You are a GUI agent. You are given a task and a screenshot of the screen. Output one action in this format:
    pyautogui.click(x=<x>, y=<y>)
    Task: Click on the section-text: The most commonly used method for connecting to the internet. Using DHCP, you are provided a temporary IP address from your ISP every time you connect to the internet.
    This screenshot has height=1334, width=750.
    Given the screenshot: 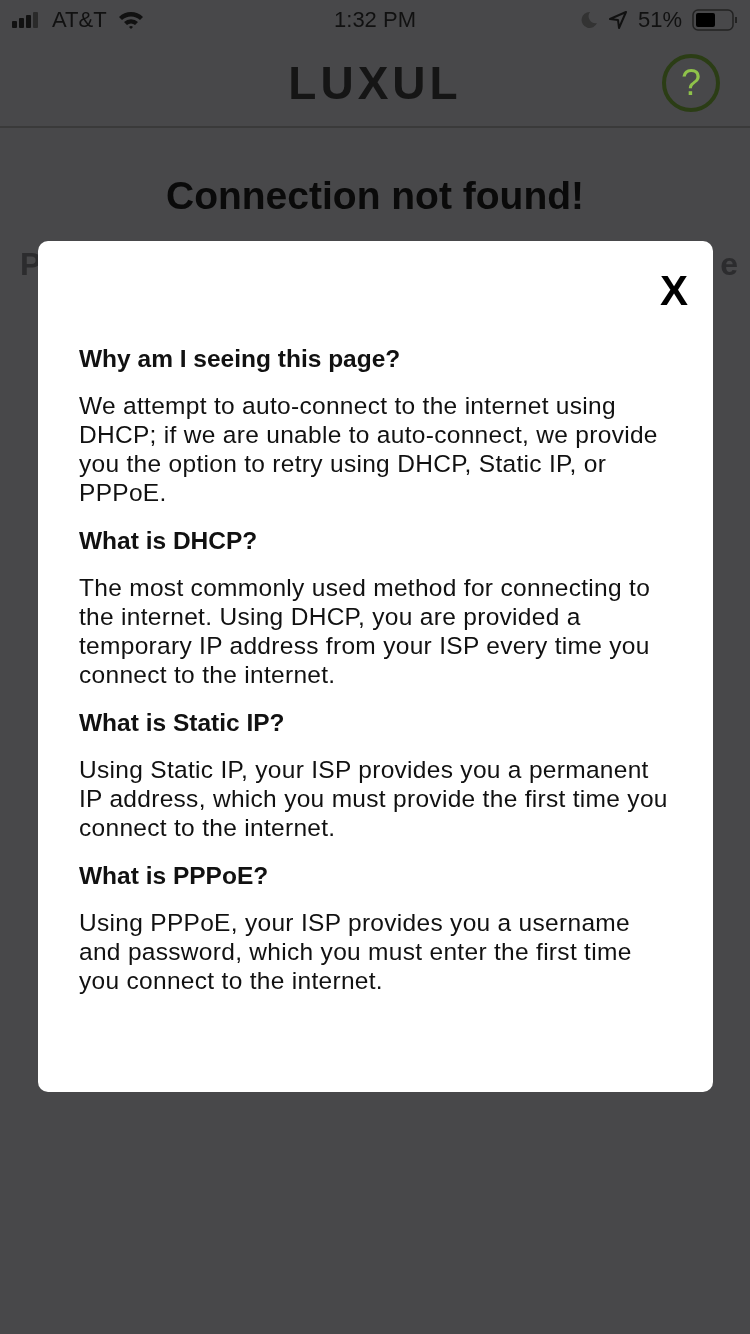 What is the action you would take?
    pyautogui.click(x=365, y=631)
    